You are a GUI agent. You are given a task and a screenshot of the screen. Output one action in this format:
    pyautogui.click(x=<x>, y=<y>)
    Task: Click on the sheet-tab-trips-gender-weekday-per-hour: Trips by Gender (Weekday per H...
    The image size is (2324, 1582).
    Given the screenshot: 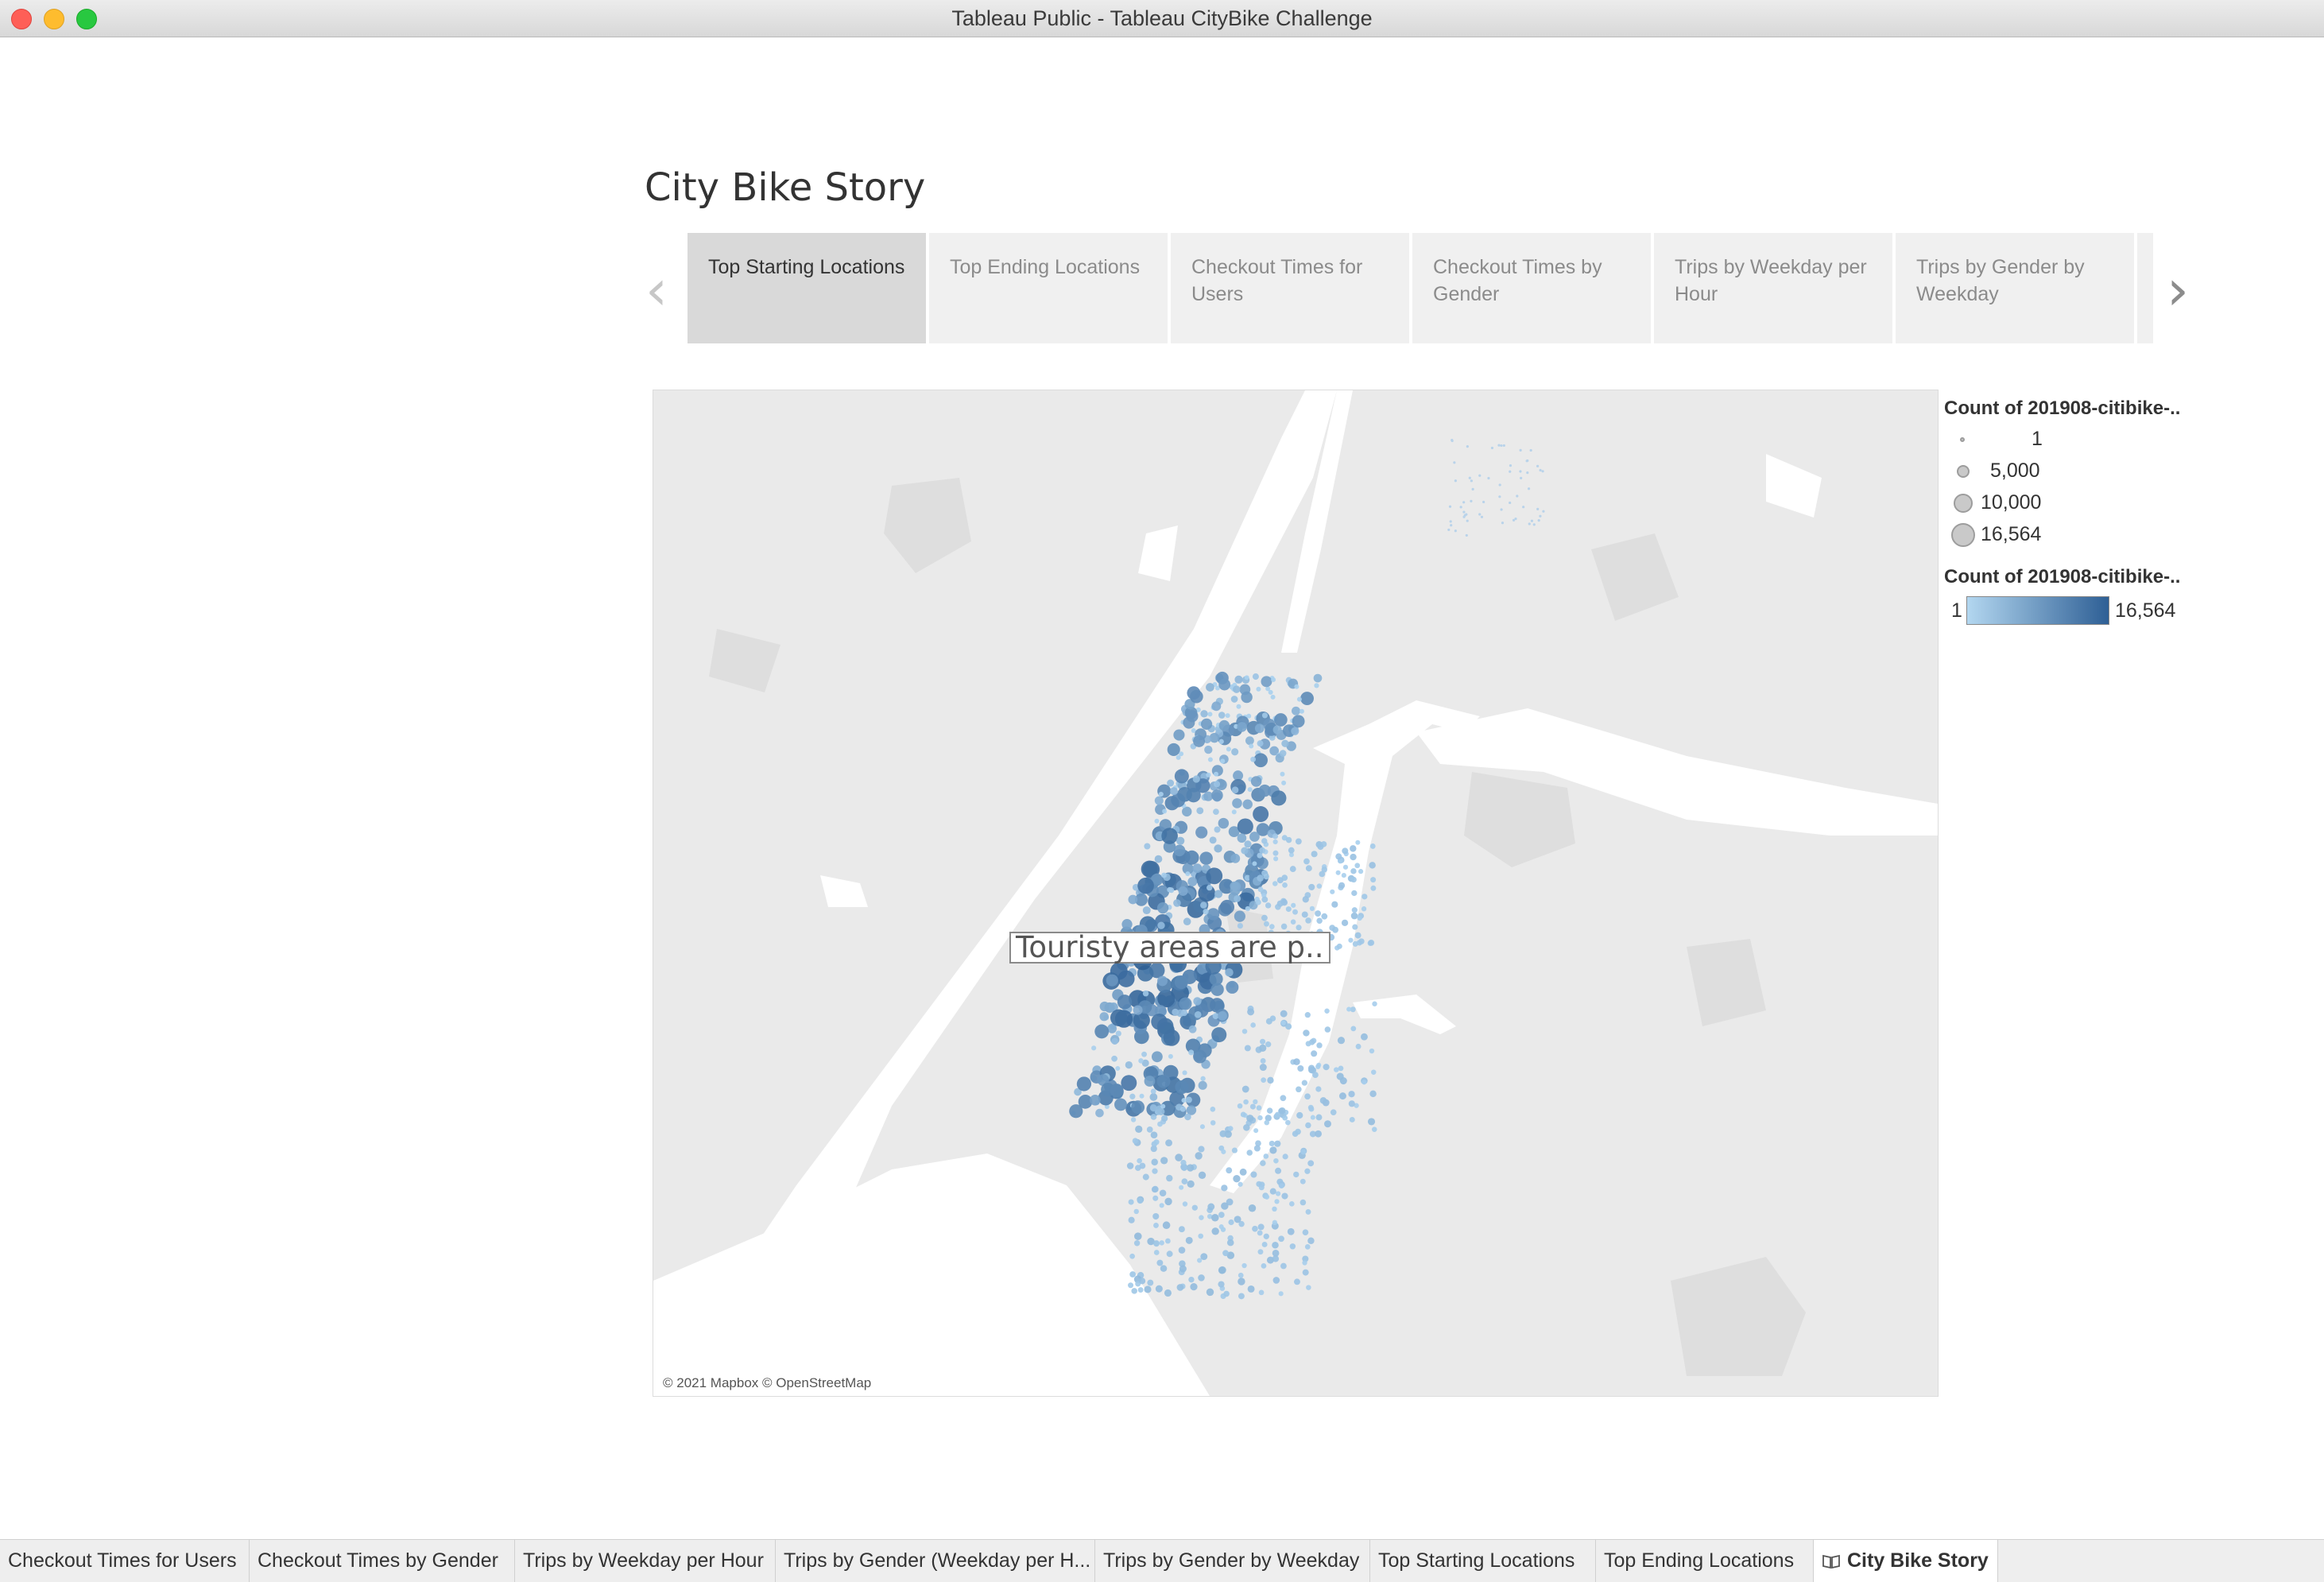 What is the action you would take?
    pyautogui.click(x=935, y=1561)
    